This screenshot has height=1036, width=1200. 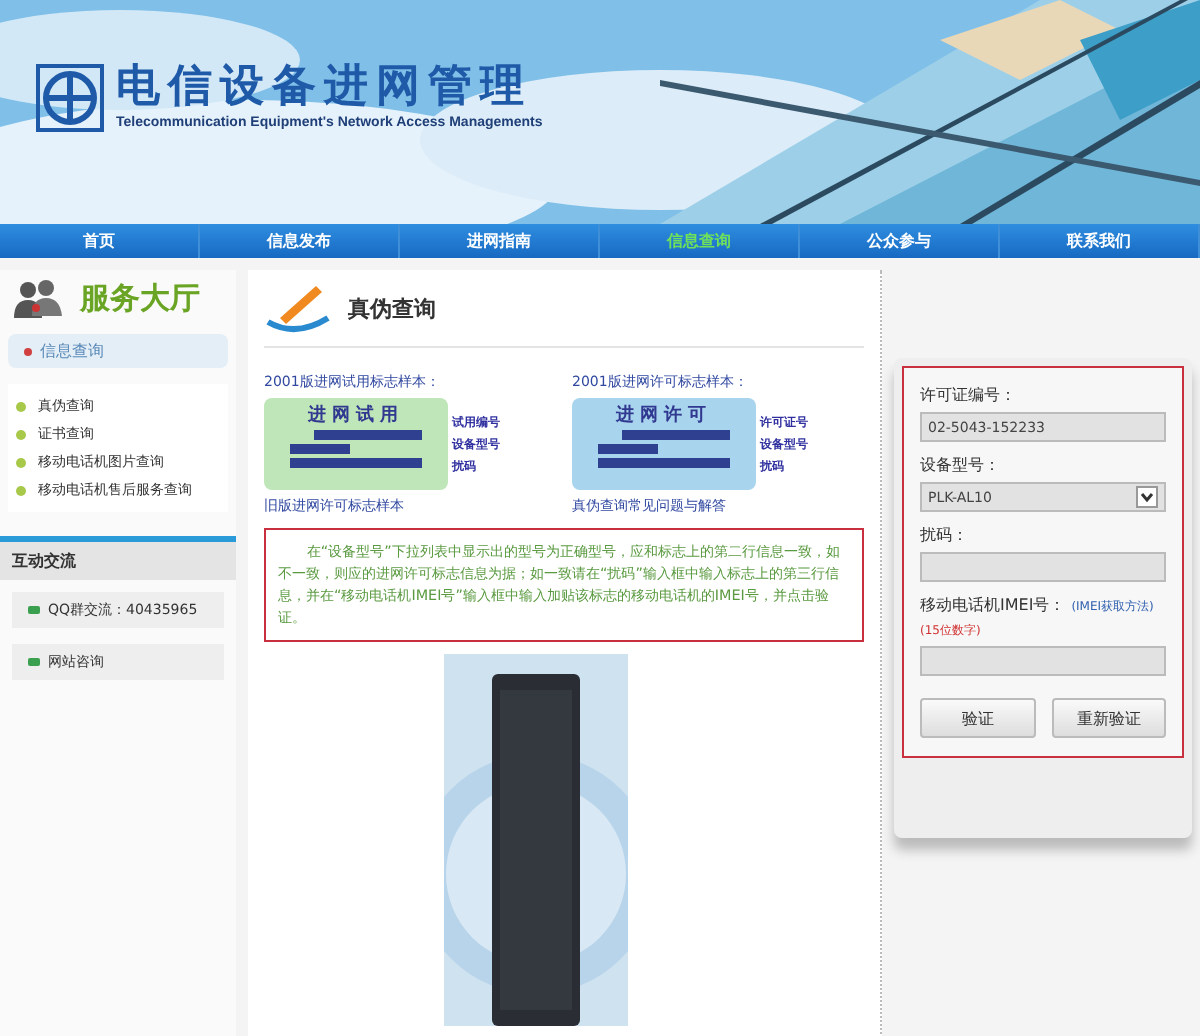 I want to click on sample-stamp: 进网许可, so click(x=664, y=444).